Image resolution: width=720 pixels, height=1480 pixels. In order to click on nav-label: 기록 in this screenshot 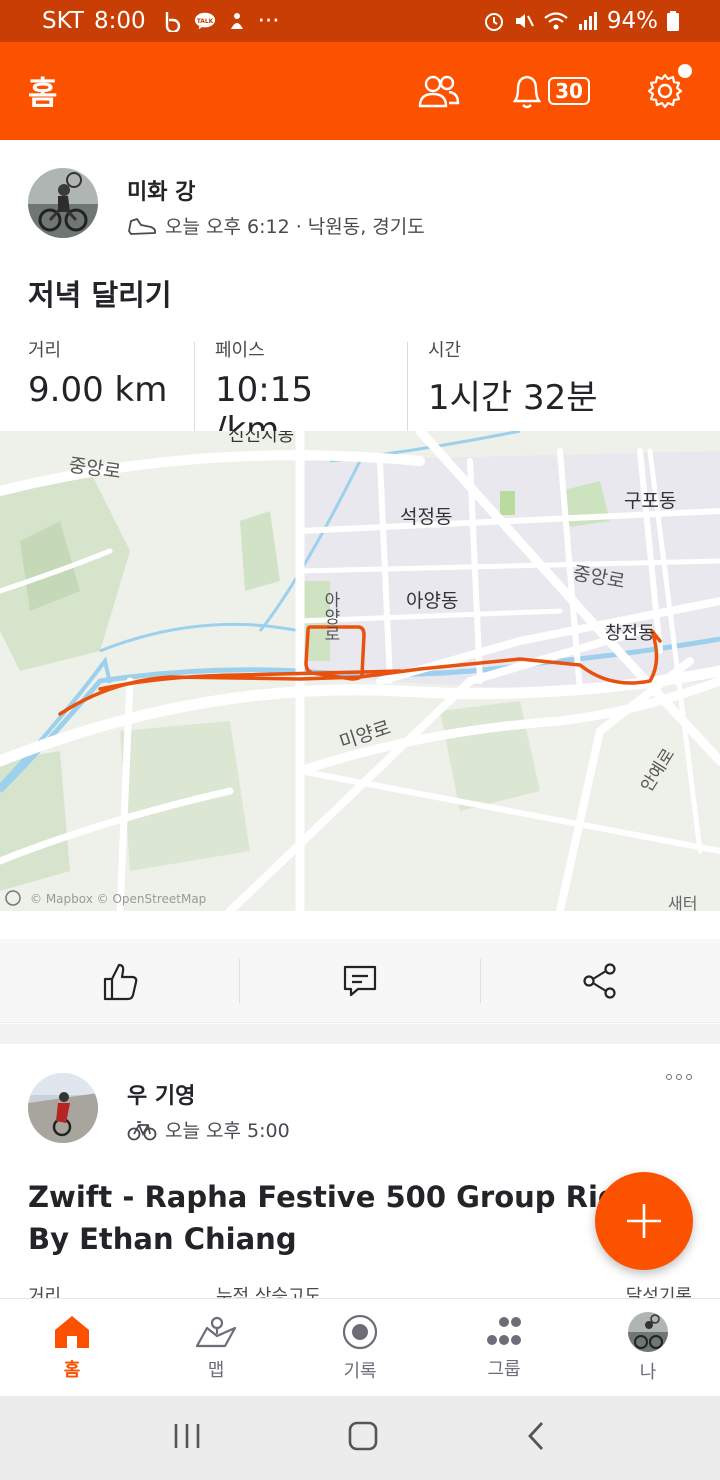, I will do `click(360, 1371)`.